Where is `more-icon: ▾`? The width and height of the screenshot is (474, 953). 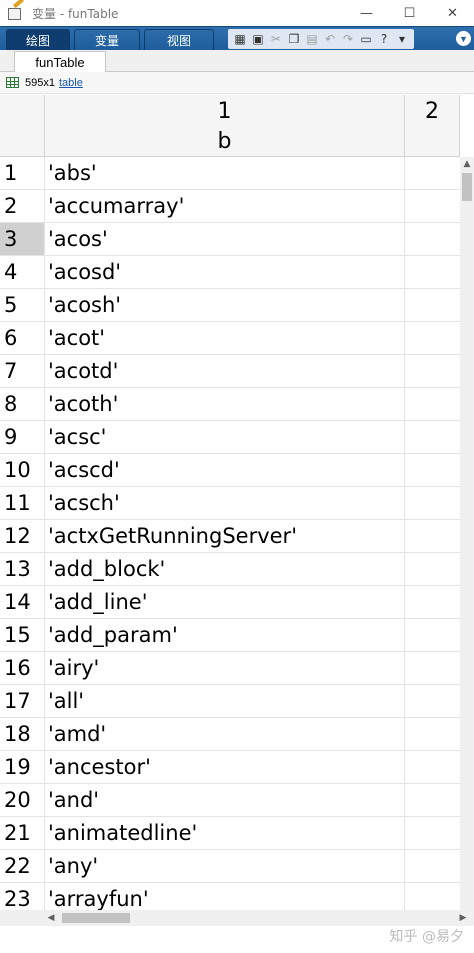 more-icon: ▾ is located at coordinates (402, 39).